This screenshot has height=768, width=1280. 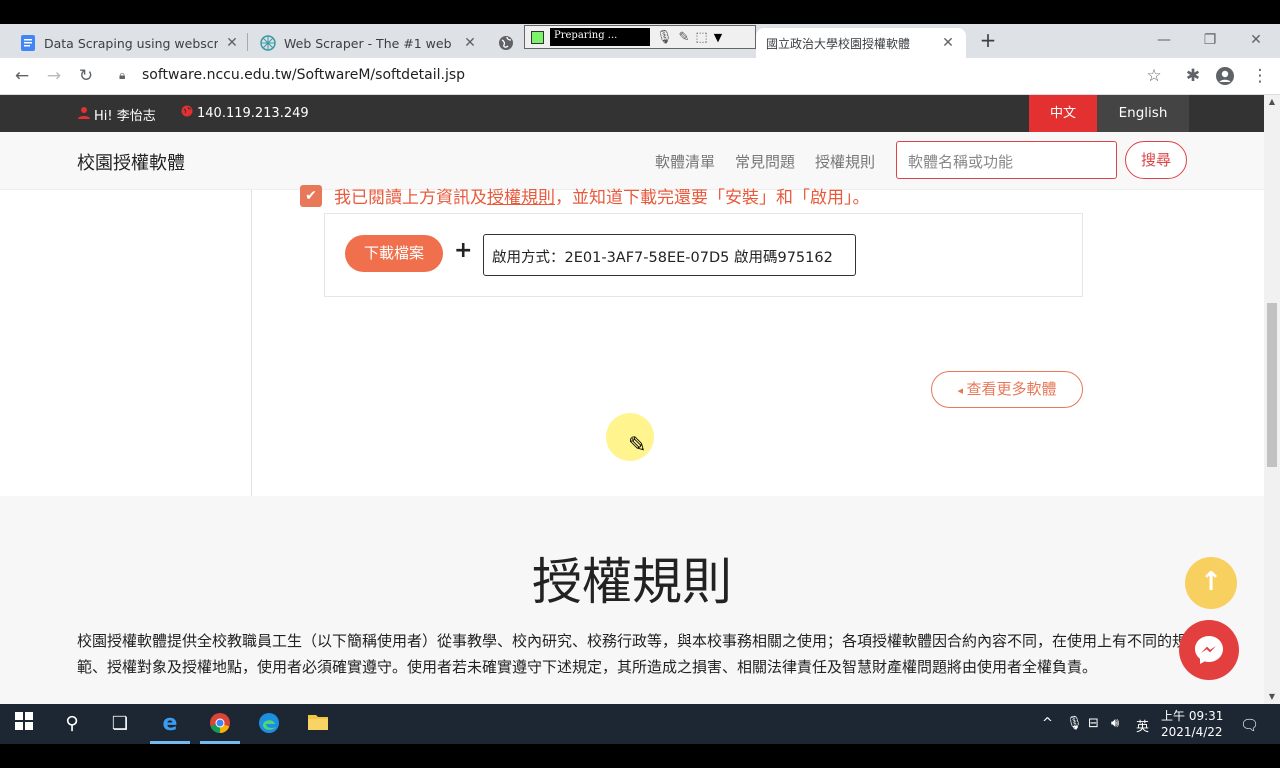 I want to click on file-explorer-icon, so click(x=318, y=724).